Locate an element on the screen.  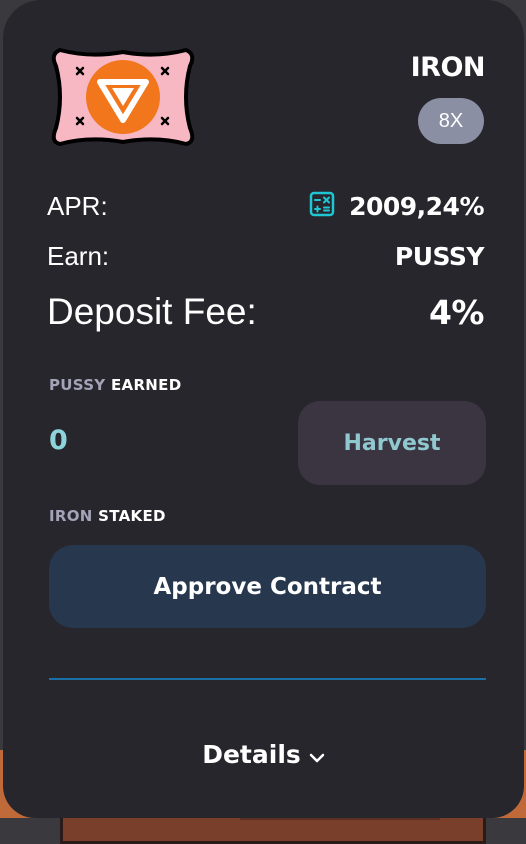
staked-token-name: IRON is located at coordinates (71, 516).